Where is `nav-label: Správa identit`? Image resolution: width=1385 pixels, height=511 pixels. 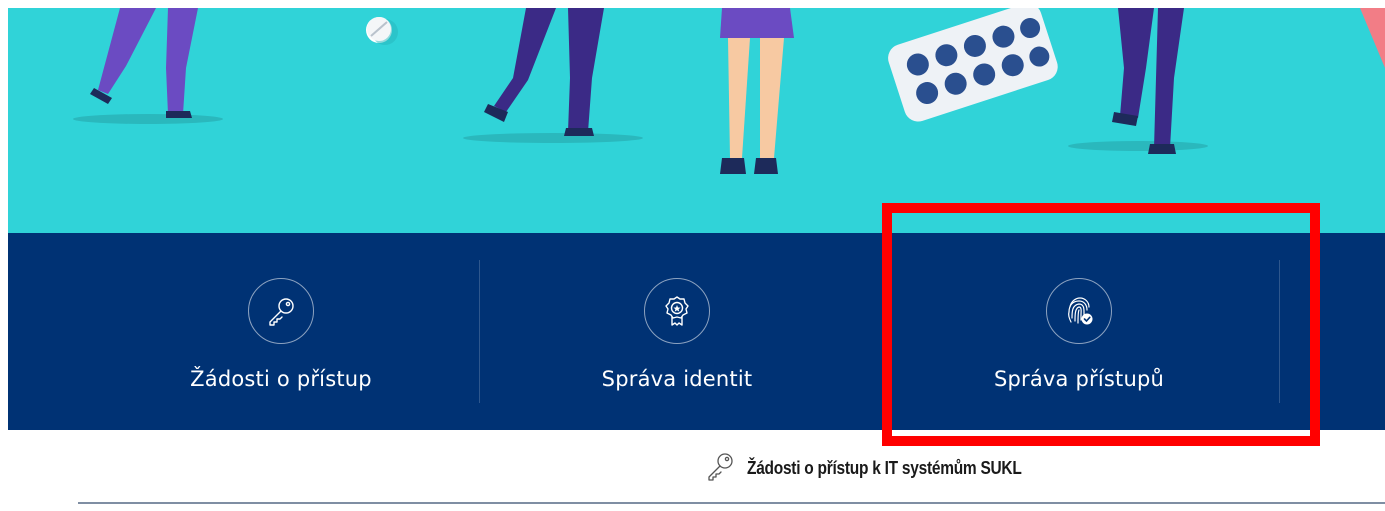 nav-label: Správa identit is located at coordinates (677, 379).